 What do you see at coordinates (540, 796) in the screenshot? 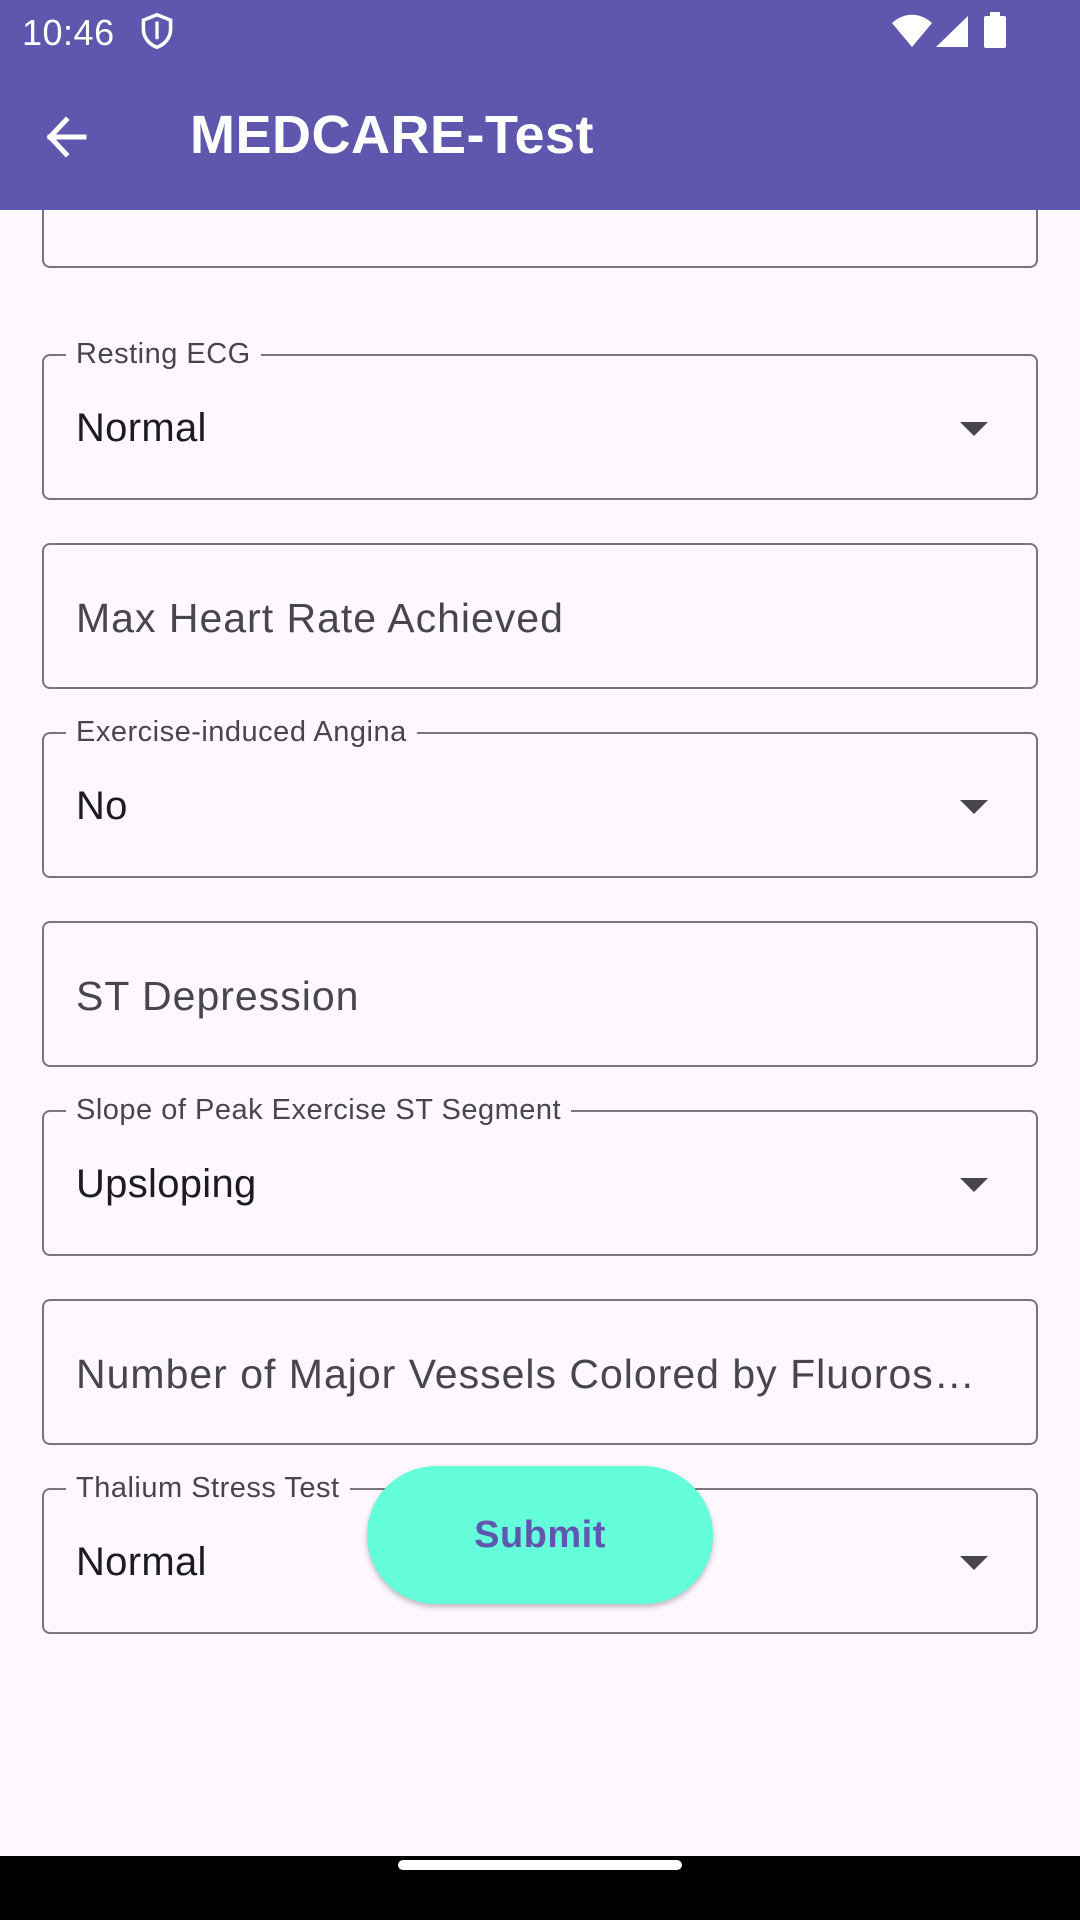
I see `exercise-angina-dropdown: Exercise-induced Angina No` at bounding box center [540, 796].